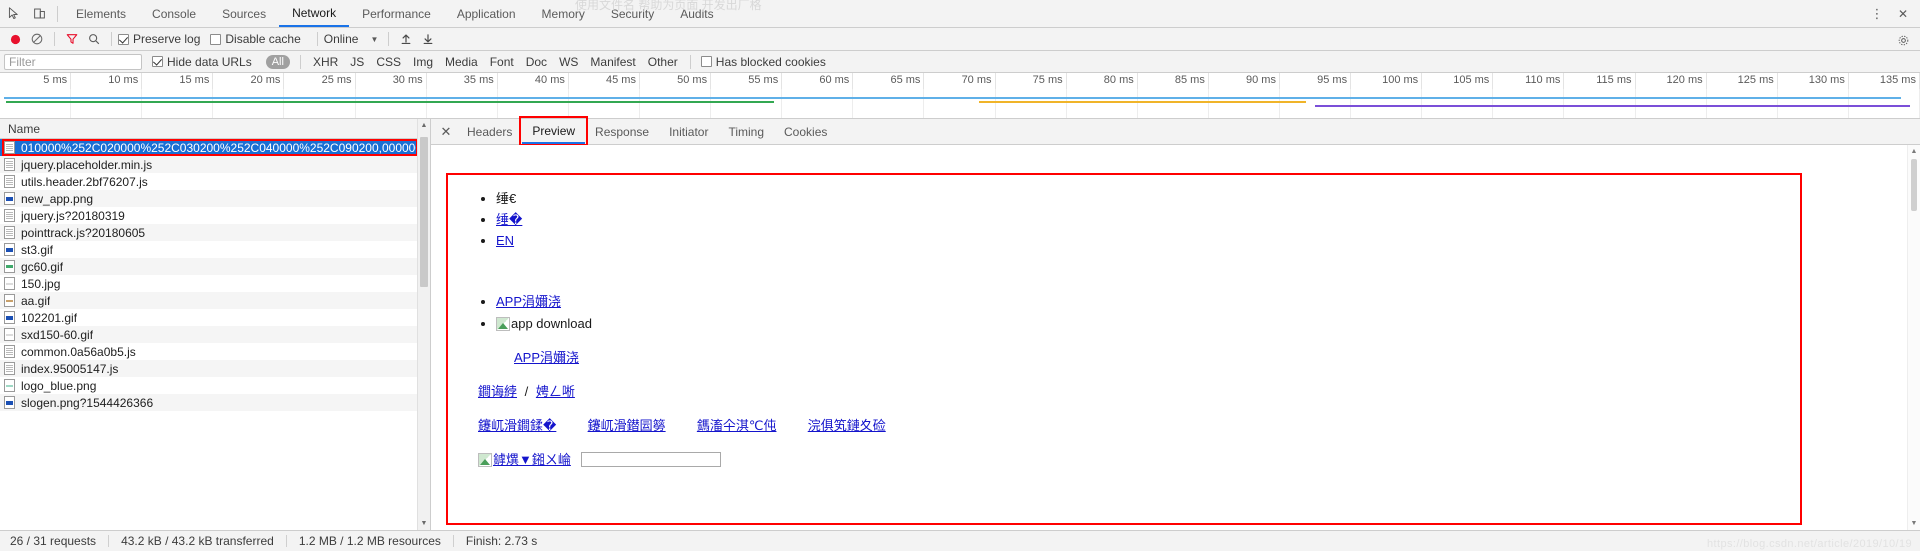 Image resolution: width=1920 pixels, height=551 pixels. I want to click on app-download-alt-text: app download, so click(551, 323).